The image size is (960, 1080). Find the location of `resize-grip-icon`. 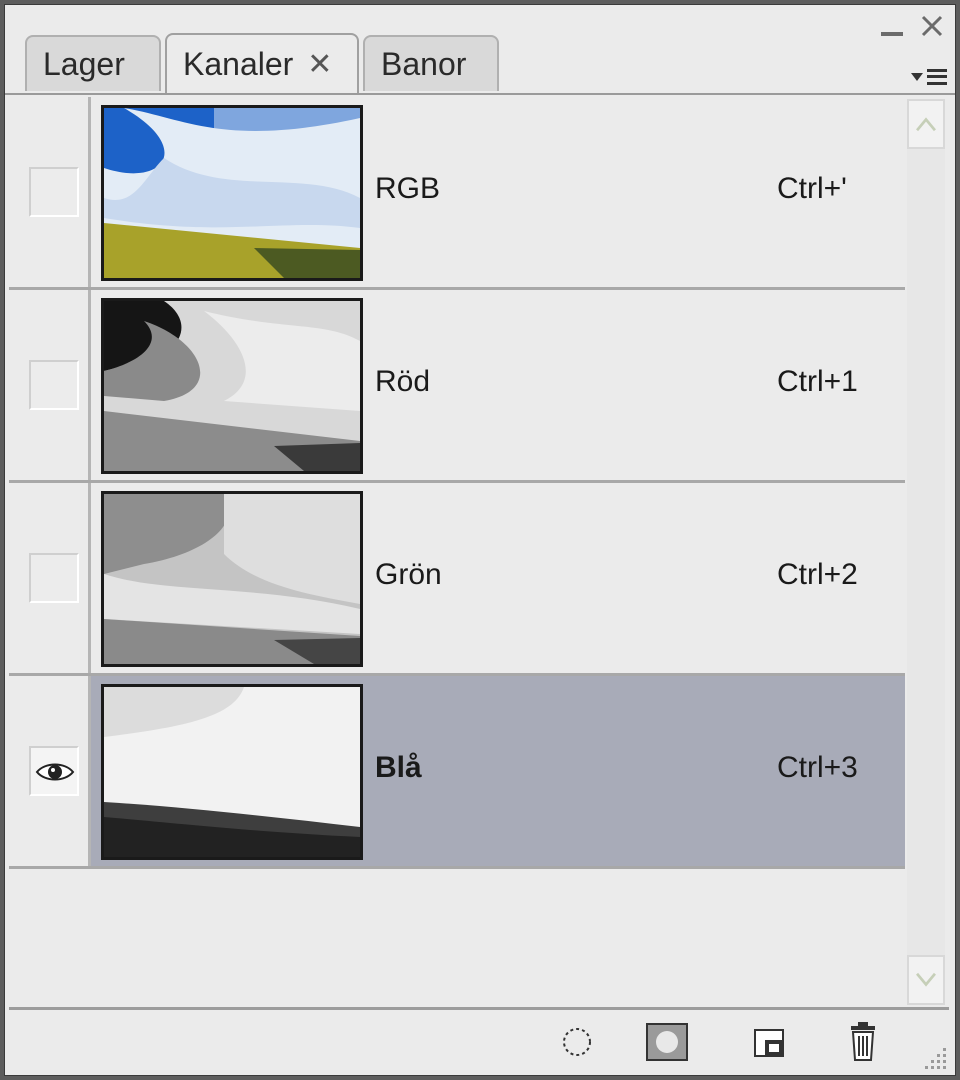

resize-grip-icon is located at coordinates (934, 1057).